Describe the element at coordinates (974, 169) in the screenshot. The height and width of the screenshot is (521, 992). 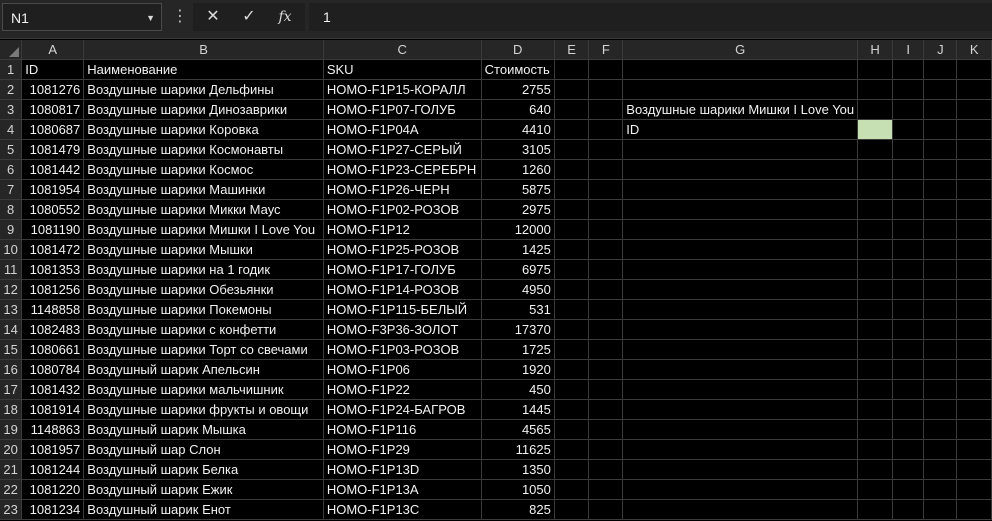
I see `cell-k6` at that location.